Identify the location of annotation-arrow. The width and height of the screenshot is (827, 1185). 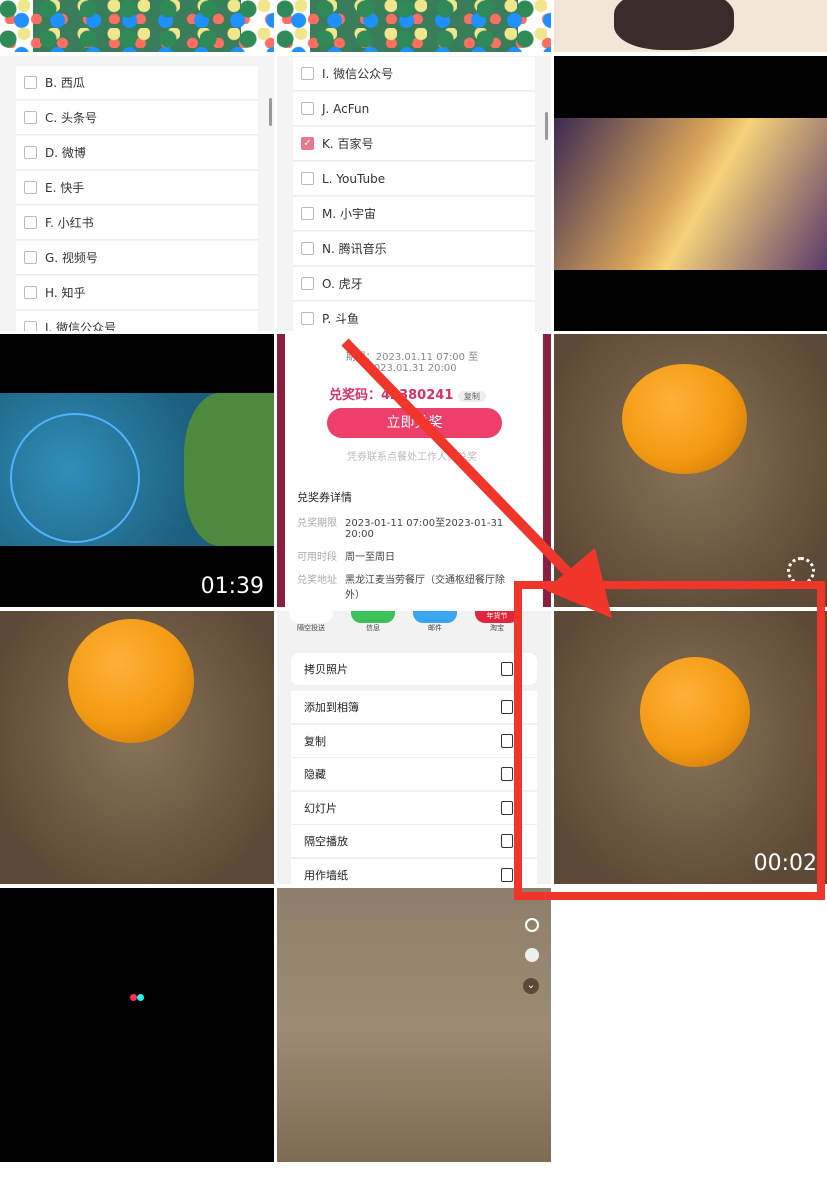
(465, 466).